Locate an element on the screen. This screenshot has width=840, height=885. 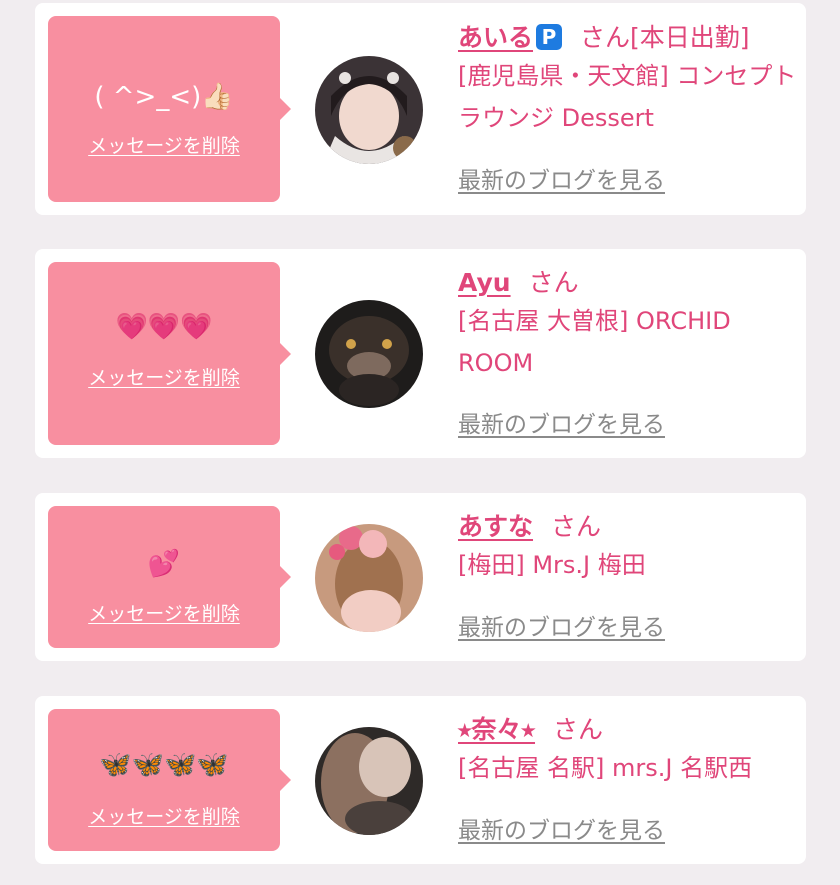
shop-name: [名古屋 名駅] mrs.J 名駅西 is located at coordinates (605, 768).